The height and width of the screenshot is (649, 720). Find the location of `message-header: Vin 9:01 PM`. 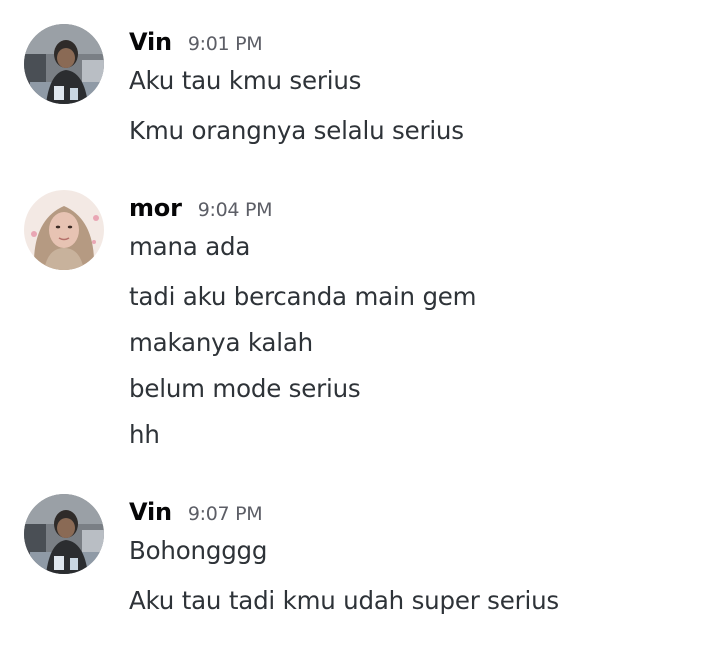

message-header: Vin 9:01 PM is located at coordinates (196, 43).